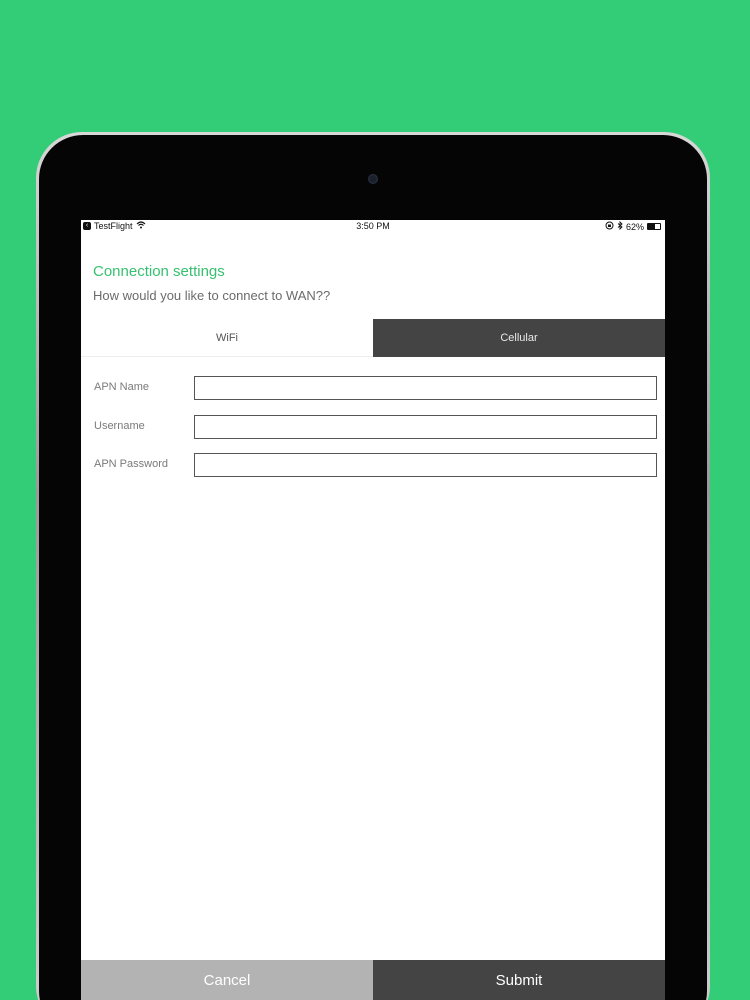 The image size is (750, 1000). I want to click on status-bar: ‹ TestFlight 3:50 PM 62%, so click(373, 226).